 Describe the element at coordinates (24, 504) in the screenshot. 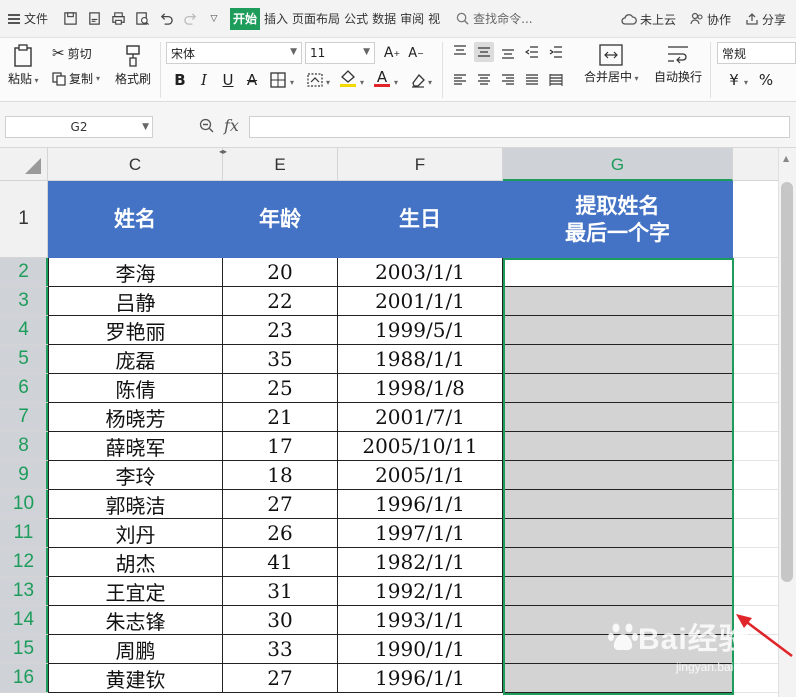

I see `row-header: 10` at that location.